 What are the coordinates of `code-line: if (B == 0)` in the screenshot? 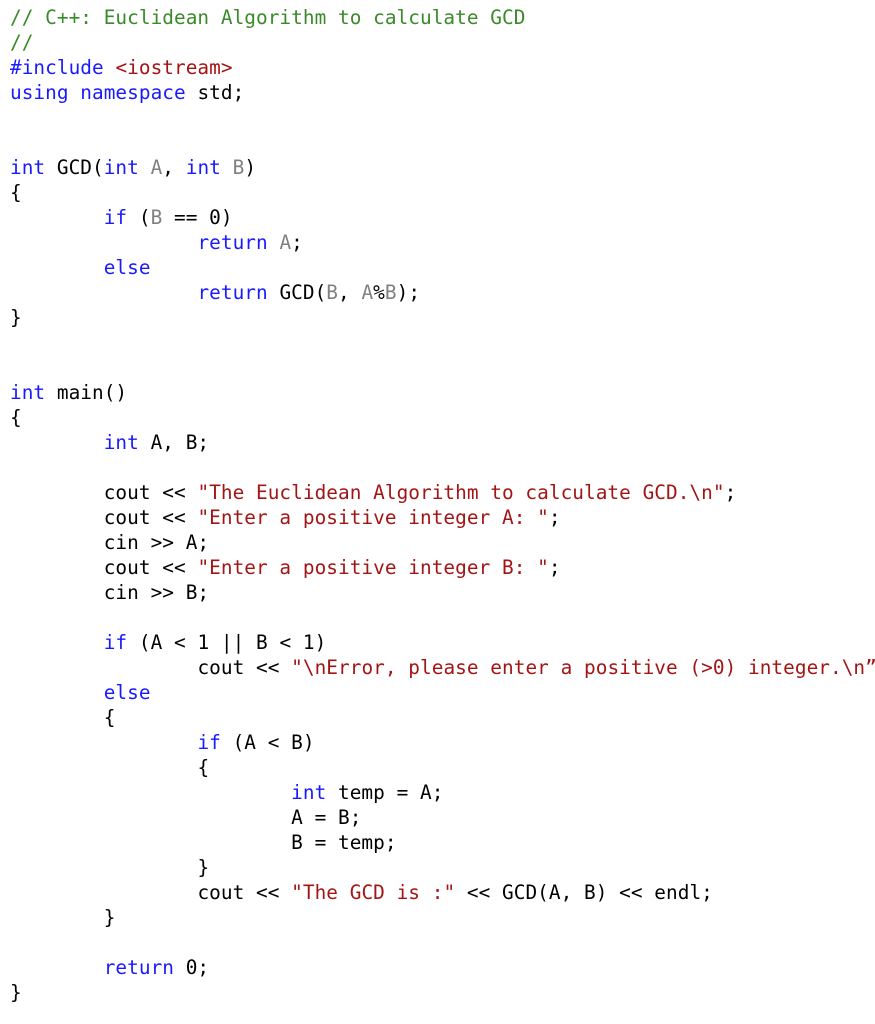 It's located at (442, 217).